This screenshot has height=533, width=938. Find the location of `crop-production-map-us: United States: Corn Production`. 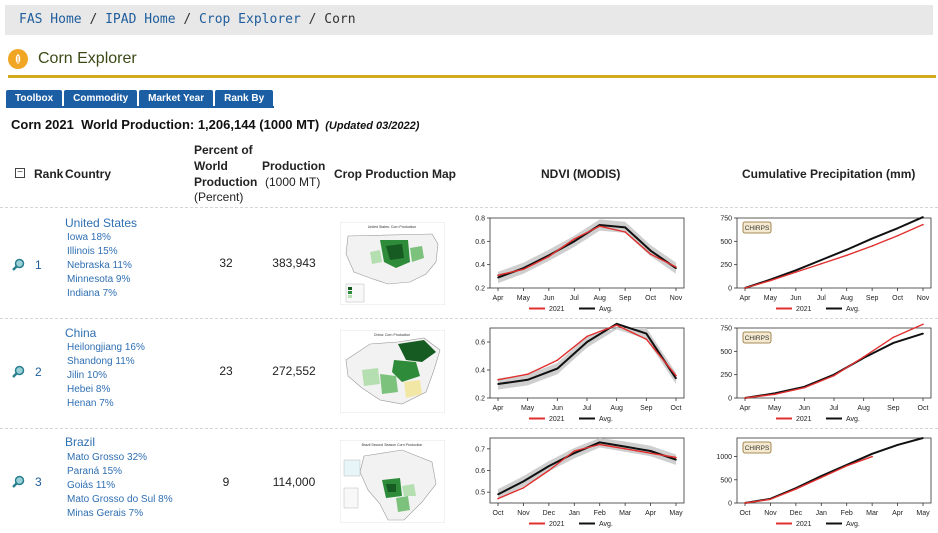

crop-production-map-us: United States: Corn Production is located at coordinates (392, 263).